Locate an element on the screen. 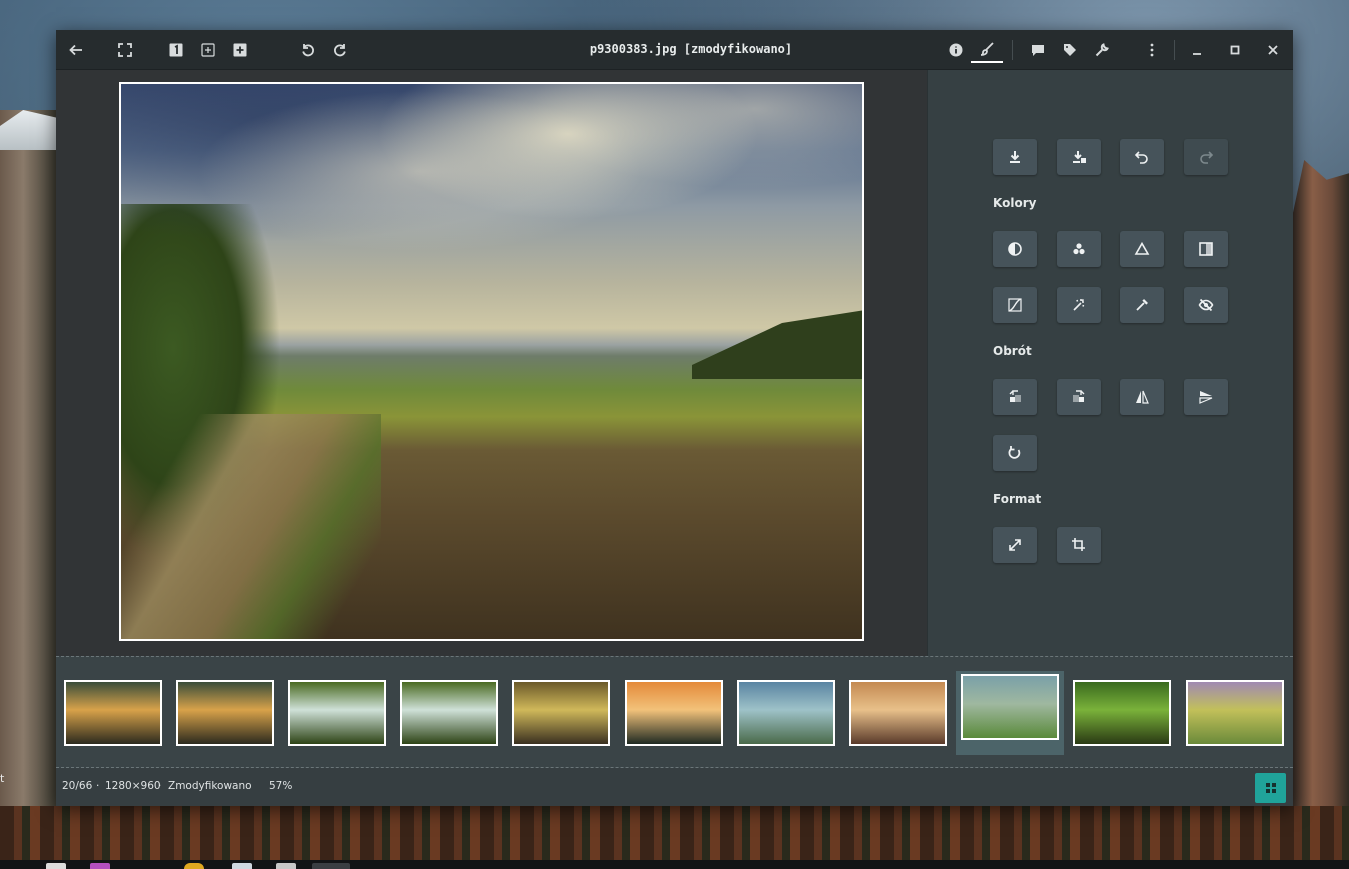 Image resolution: width=1349 pixels, height=869 pixels. filmstrip-thumbnail-river-reflection is located at coordinates (1122, 713).